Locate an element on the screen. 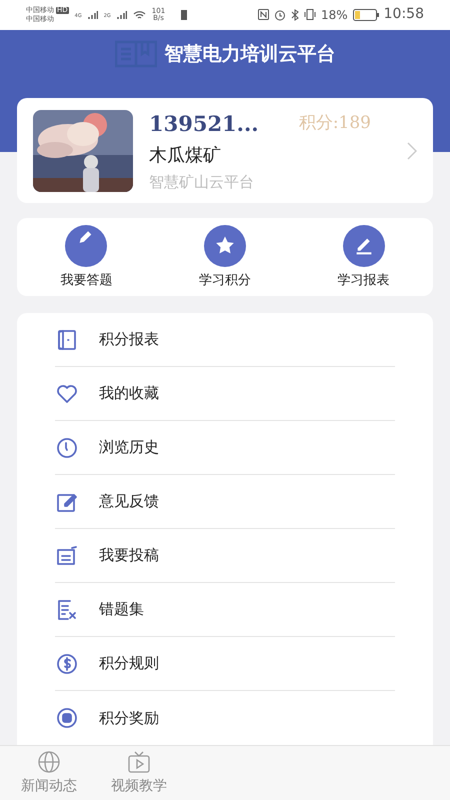  menu-item: 浏览历史 is located at coordinates (225, 448).